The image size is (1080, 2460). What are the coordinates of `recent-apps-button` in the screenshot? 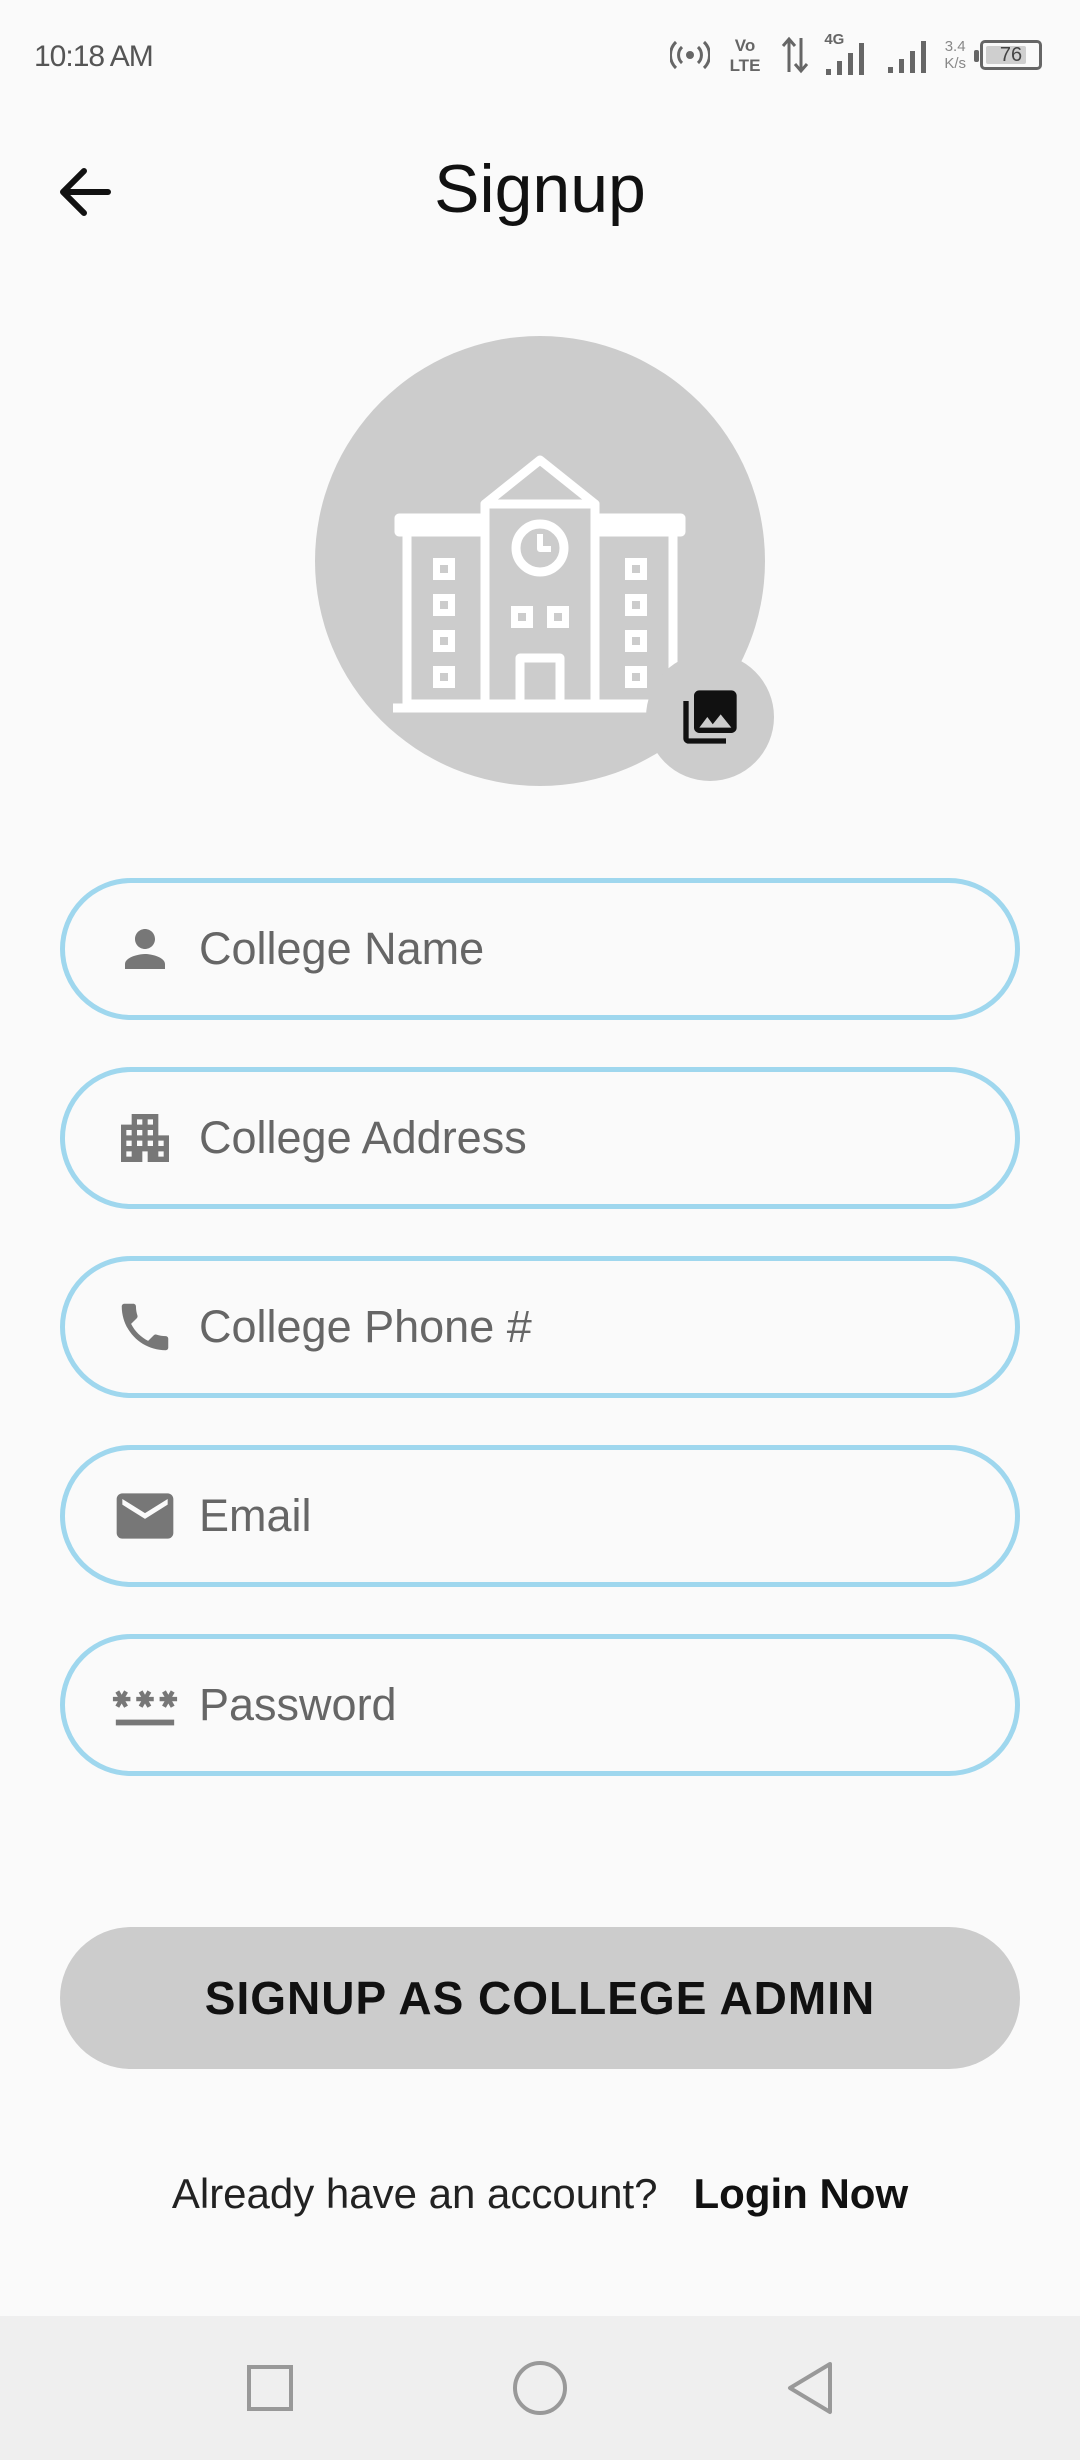 It's located at (270, 2388).